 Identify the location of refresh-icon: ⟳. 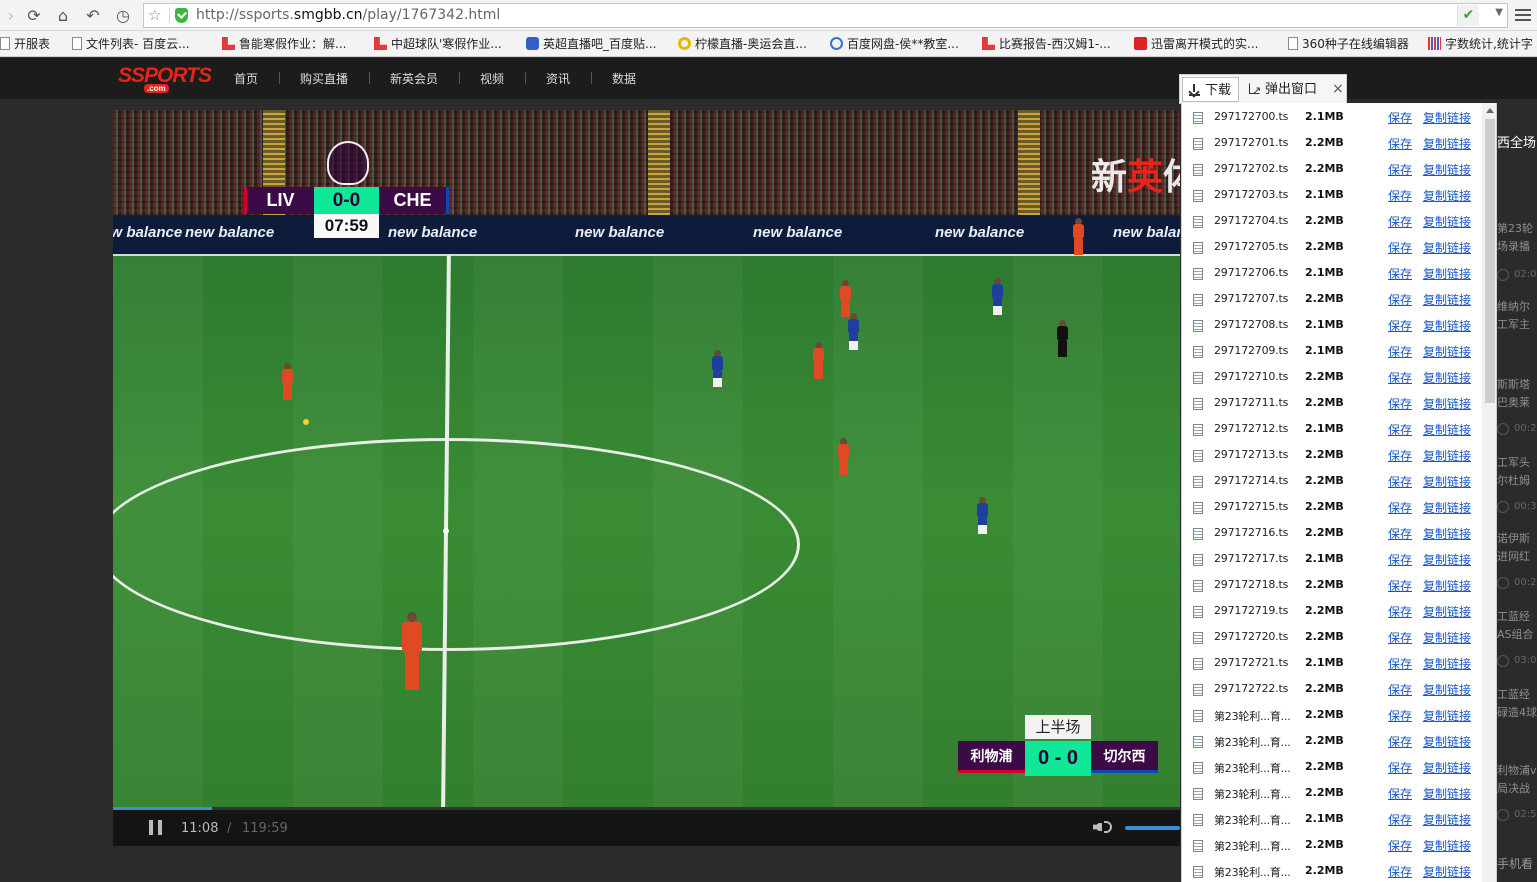
(34, 16).